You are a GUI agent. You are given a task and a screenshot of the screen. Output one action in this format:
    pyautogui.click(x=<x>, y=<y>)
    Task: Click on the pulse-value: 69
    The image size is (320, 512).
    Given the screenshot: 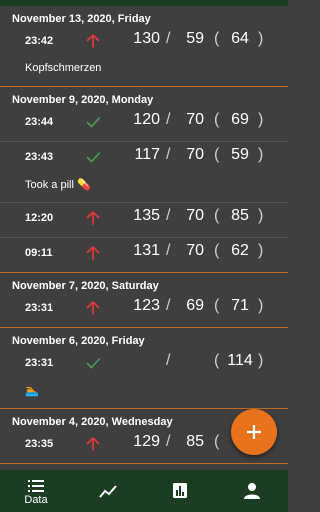 What is the action you would take?
    pyautogui.click(x=240, y=119)
    